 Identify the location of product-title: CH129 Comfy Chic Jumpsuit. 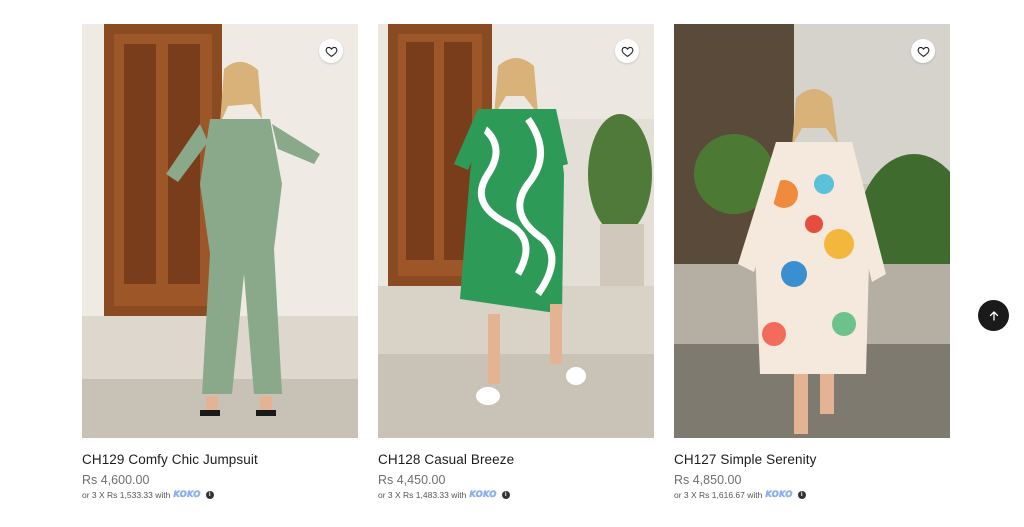
(220, 459).